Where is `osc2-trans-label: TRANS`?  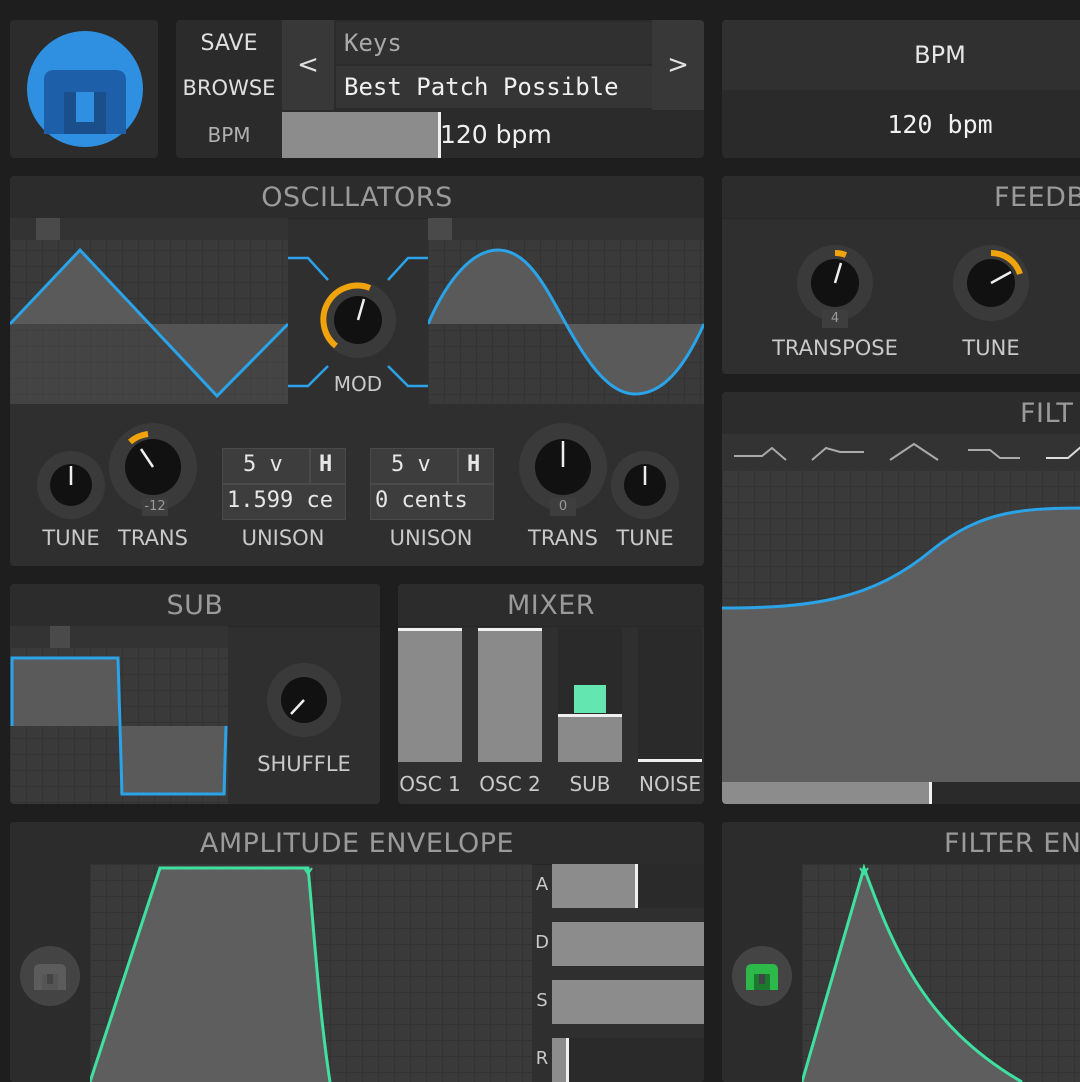 osc2-trans-label: TRANS is located at coordinates (563, 538).